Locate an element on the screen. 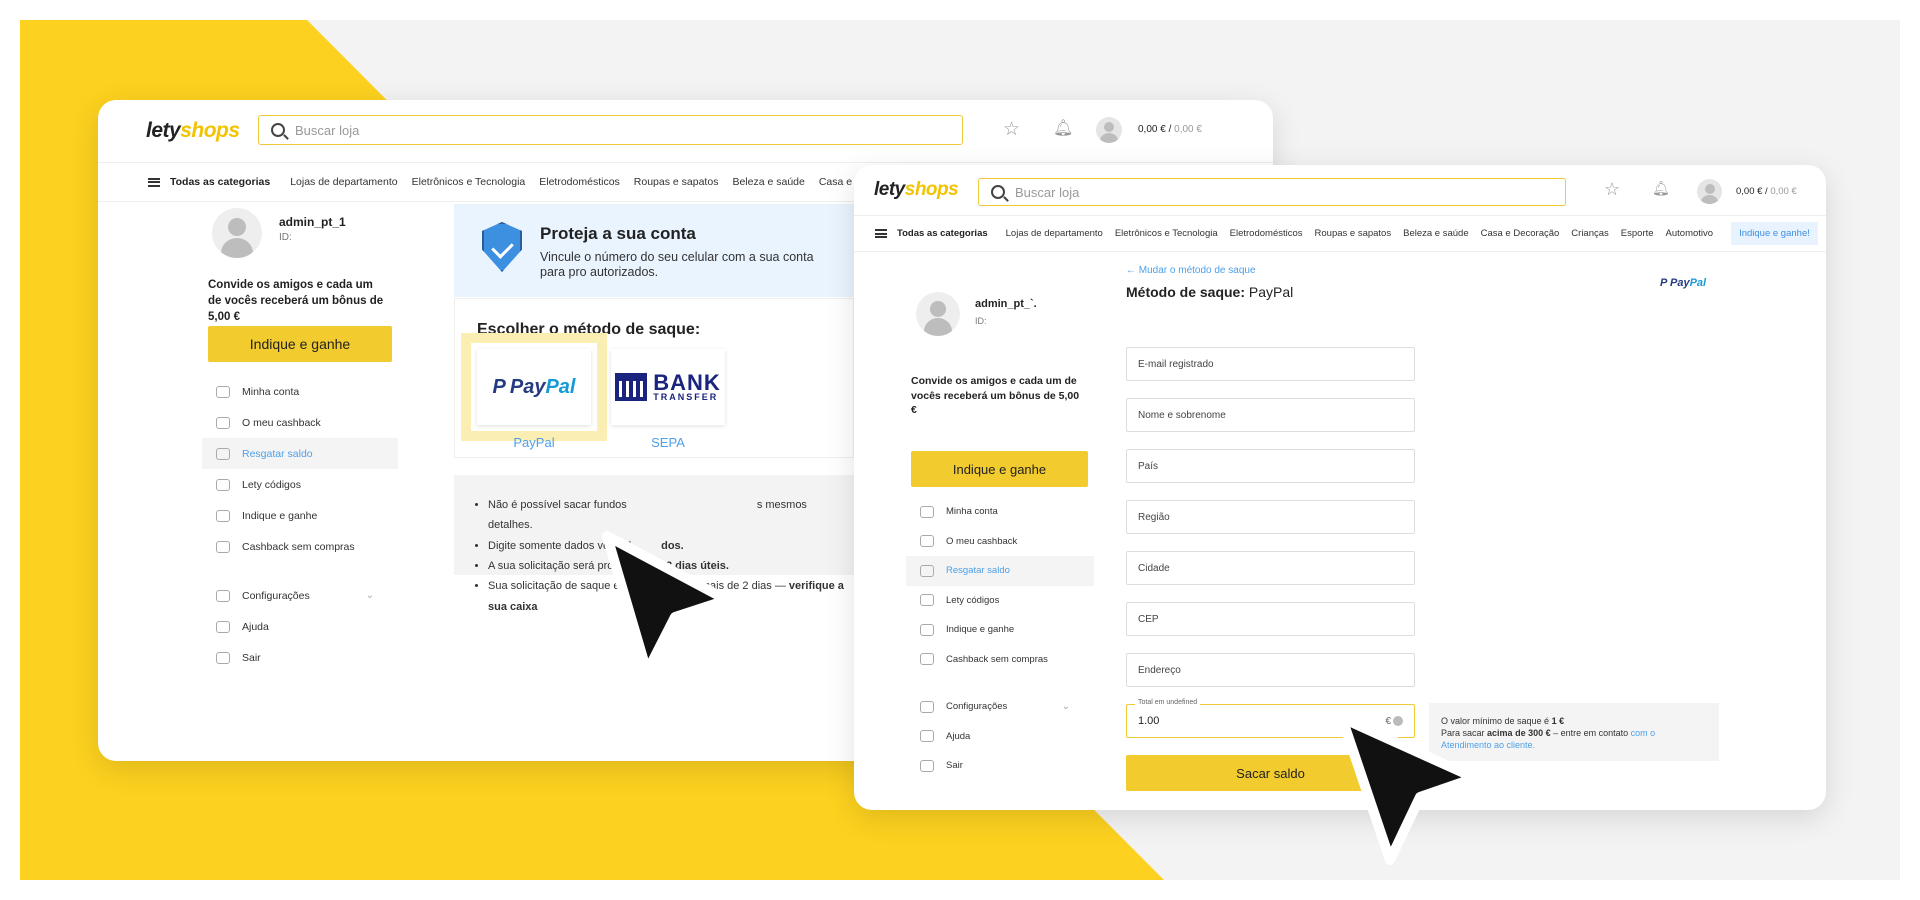 The image size is (1920, 900). search-placeholder: Buscar loja is located at coordinates (327, 130).